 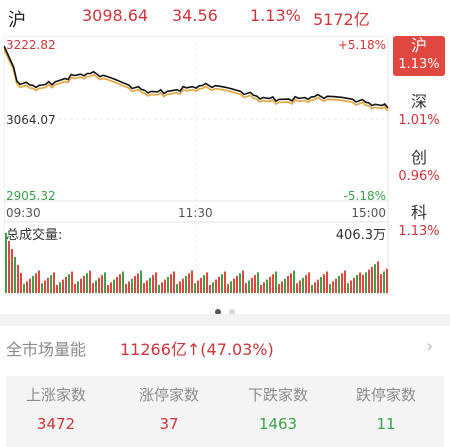 I want to click on tab-kc: 科 1.13%, so click(x=419, y=223).